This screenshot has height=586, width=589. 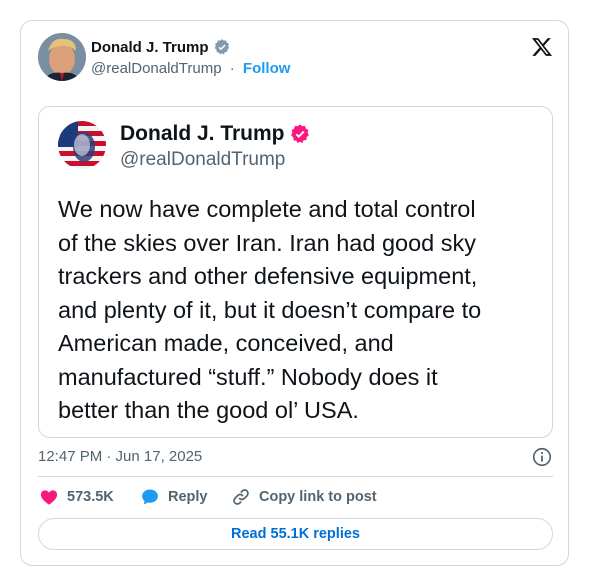 I want to click on quoted-author-avatar, so click(x=82, y=145).